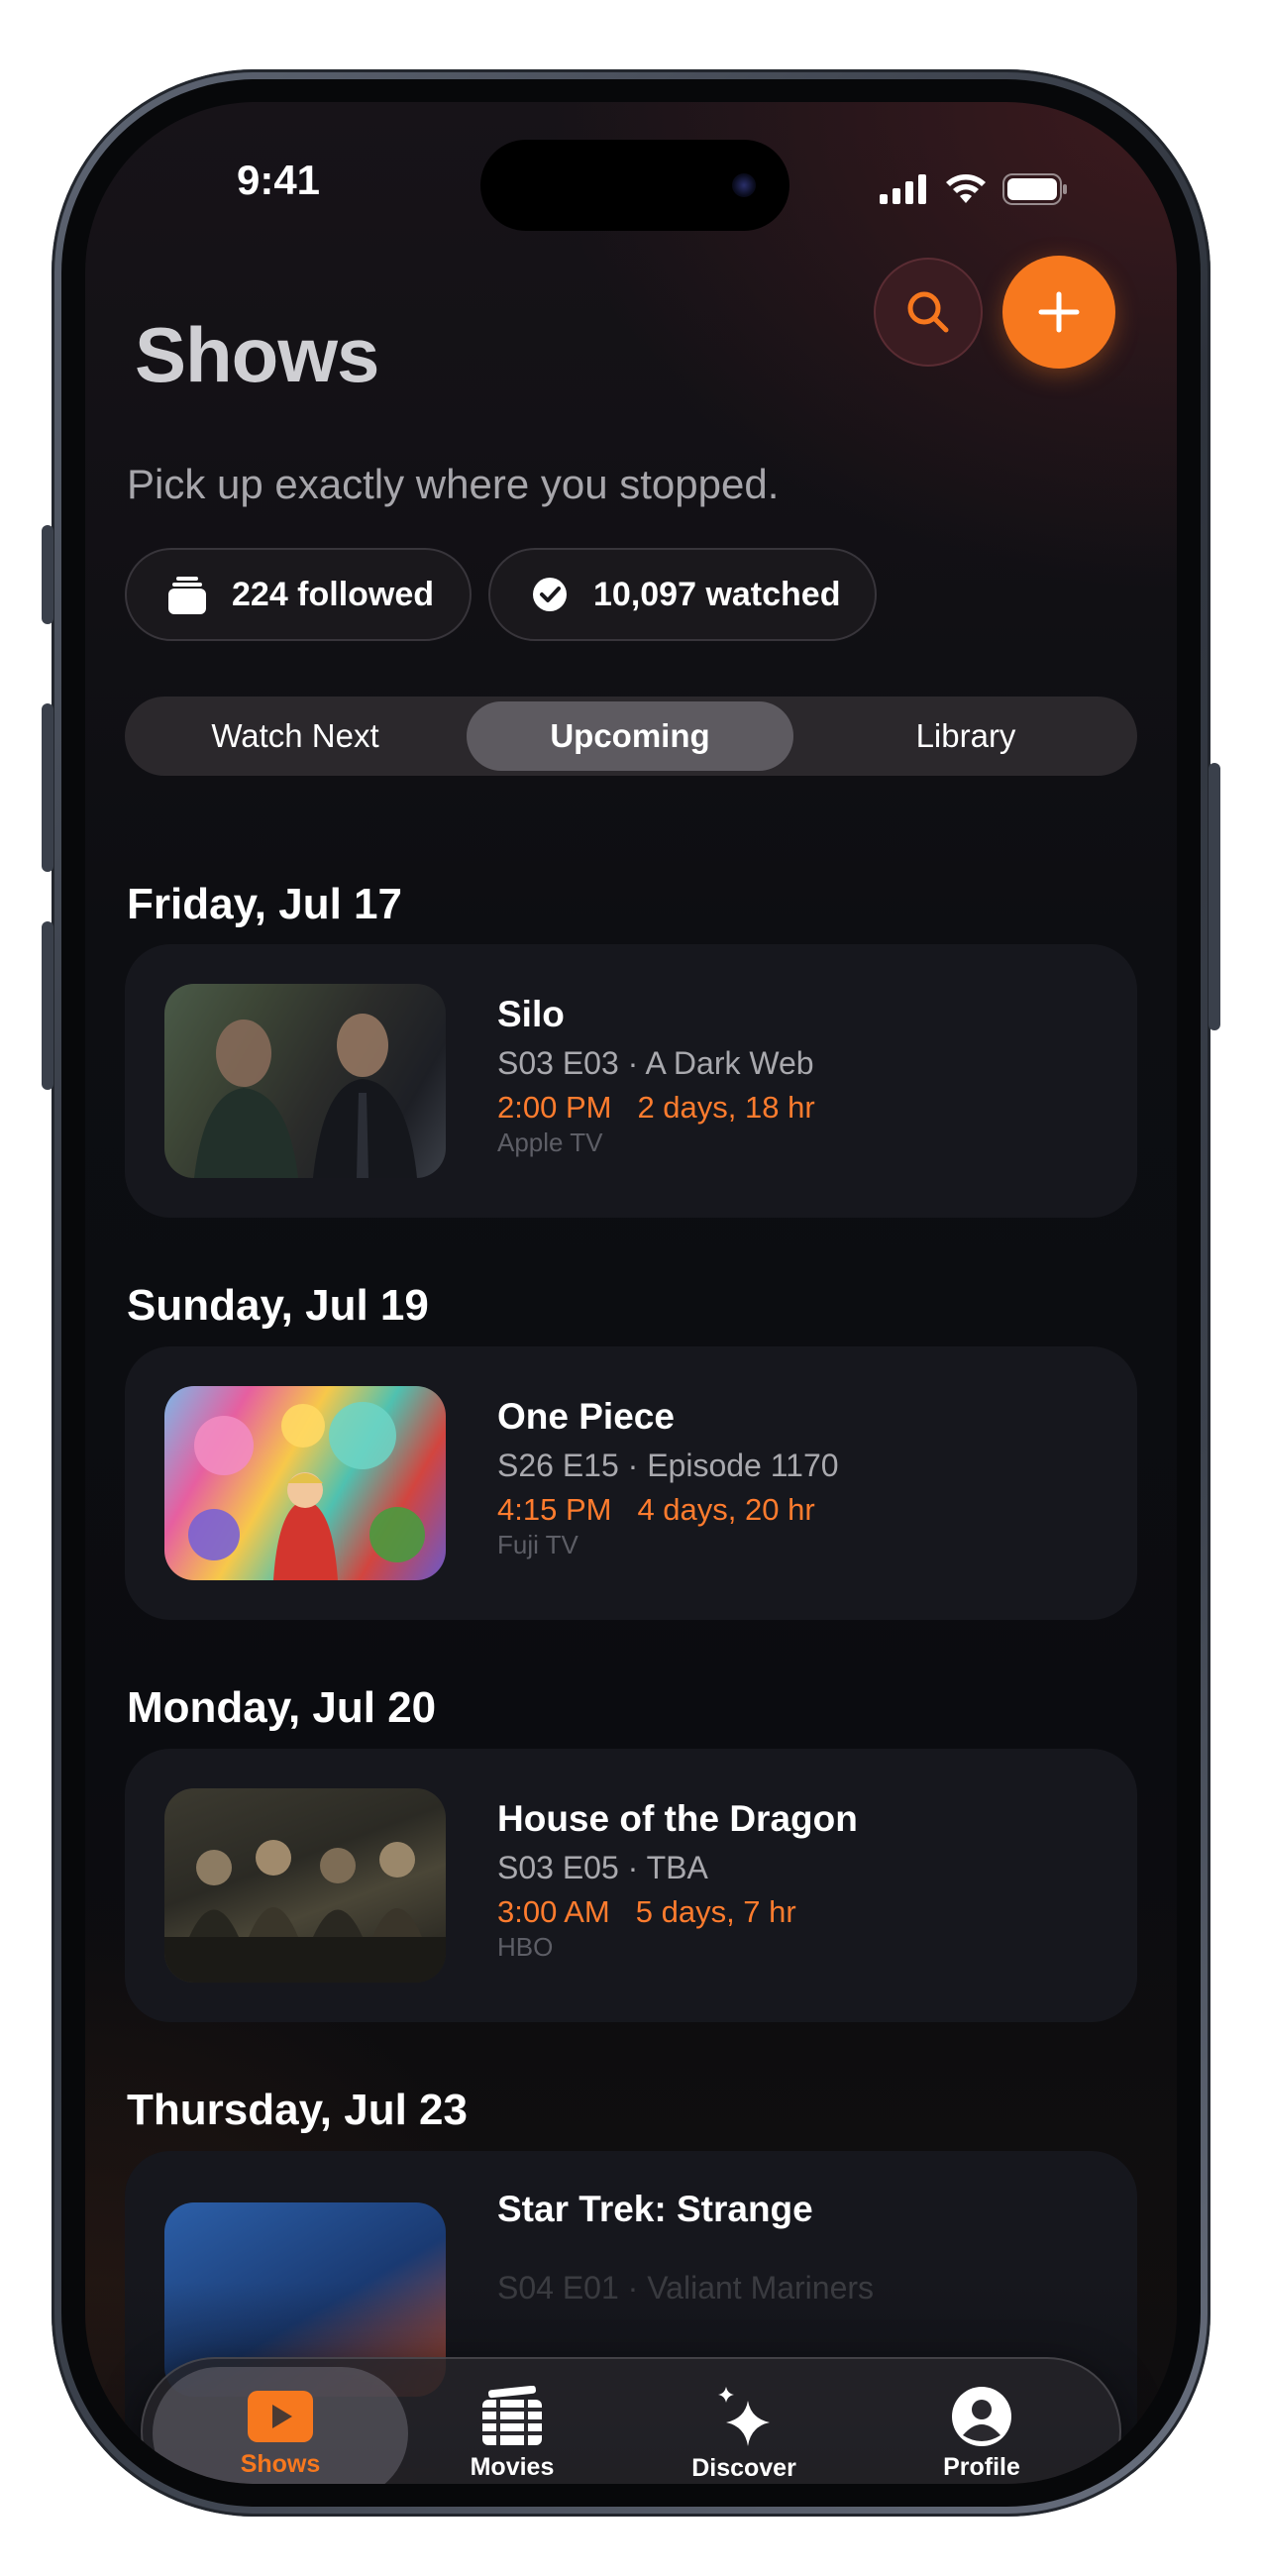 The width and height of the screenshot is (1262, 2576). I want to click on show-title: House of the Dragon, so click(677, 1818).